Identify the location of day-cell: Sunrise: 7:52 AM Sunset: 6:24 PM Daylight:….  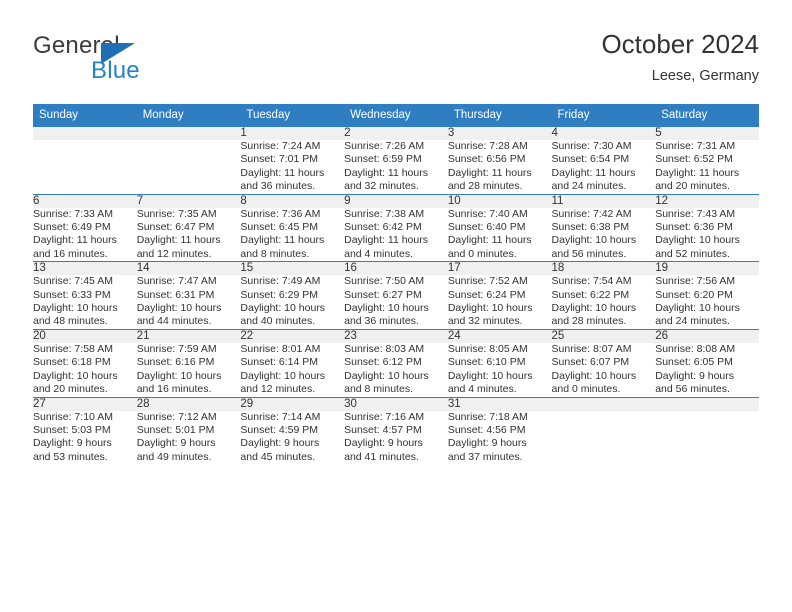
(500, 302).